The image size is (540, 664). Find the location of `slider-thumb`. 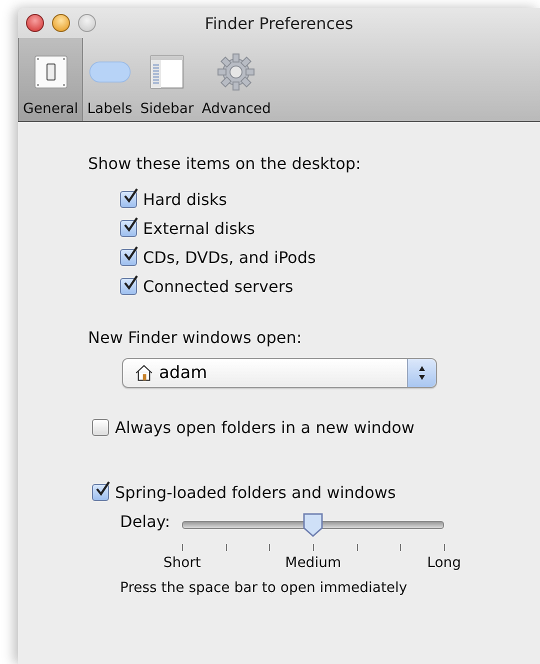

slider-thumb is located at coordinates (313, 525).